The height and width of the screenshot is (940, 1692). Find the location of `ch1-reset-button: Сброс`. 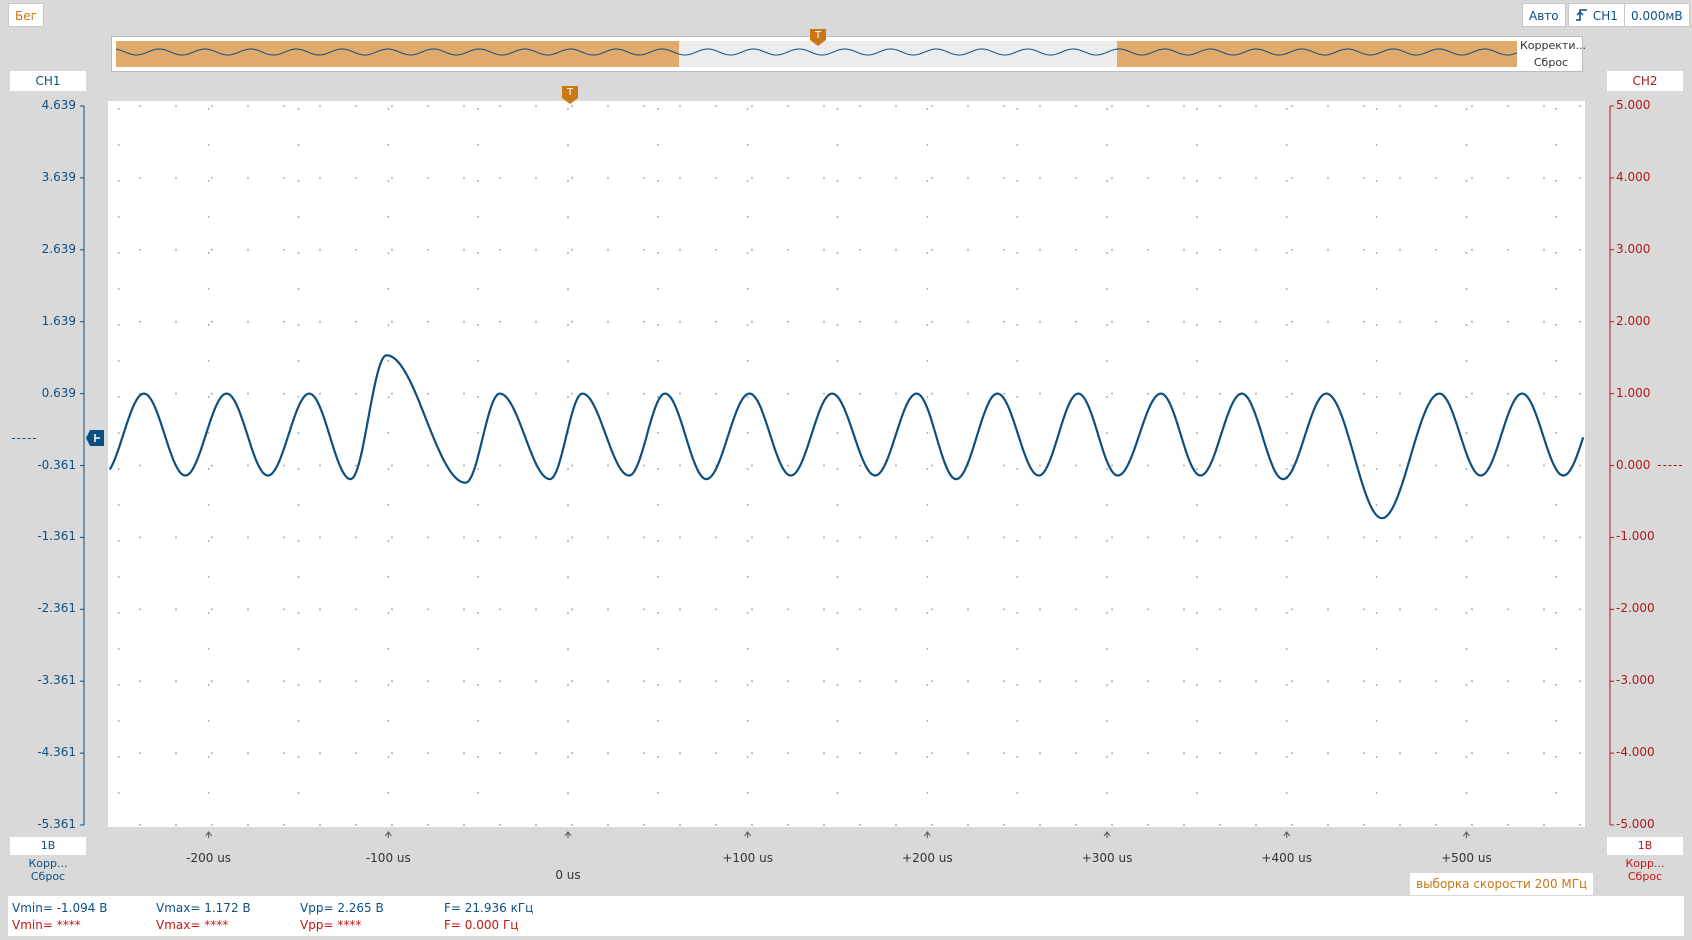

ch1-reset-button: Сброс is located at coordinates (48, 876).